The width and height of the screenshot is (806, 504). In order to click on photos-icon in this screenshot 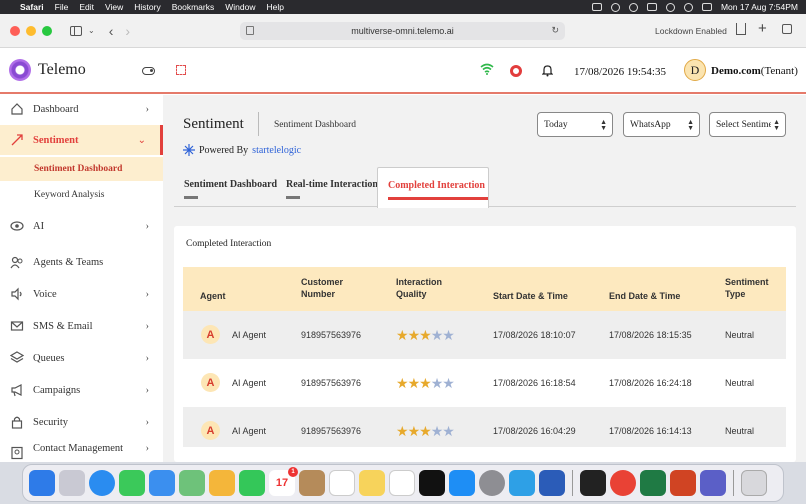, I will do `click(222, 483)`.